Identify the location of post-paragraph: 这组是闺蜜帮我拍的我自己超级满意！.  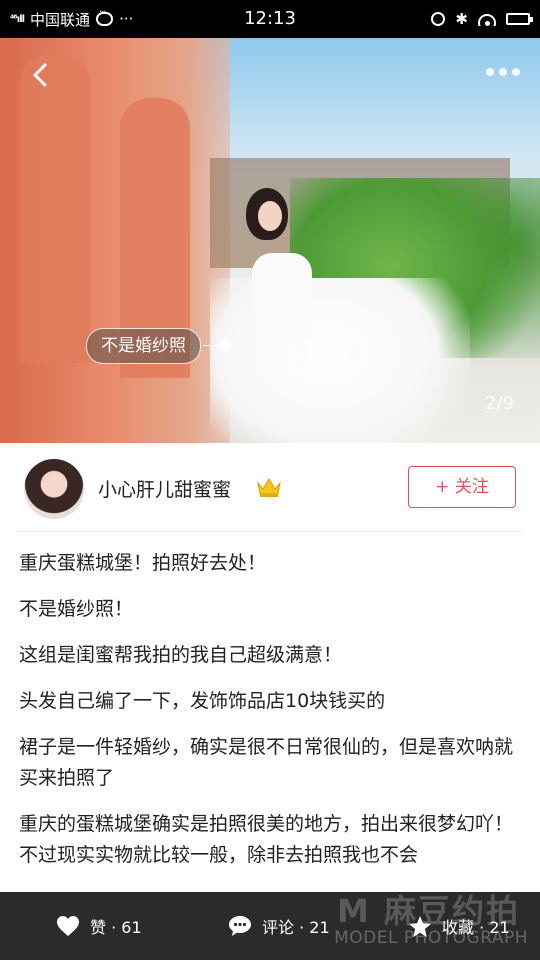
(181, 655).